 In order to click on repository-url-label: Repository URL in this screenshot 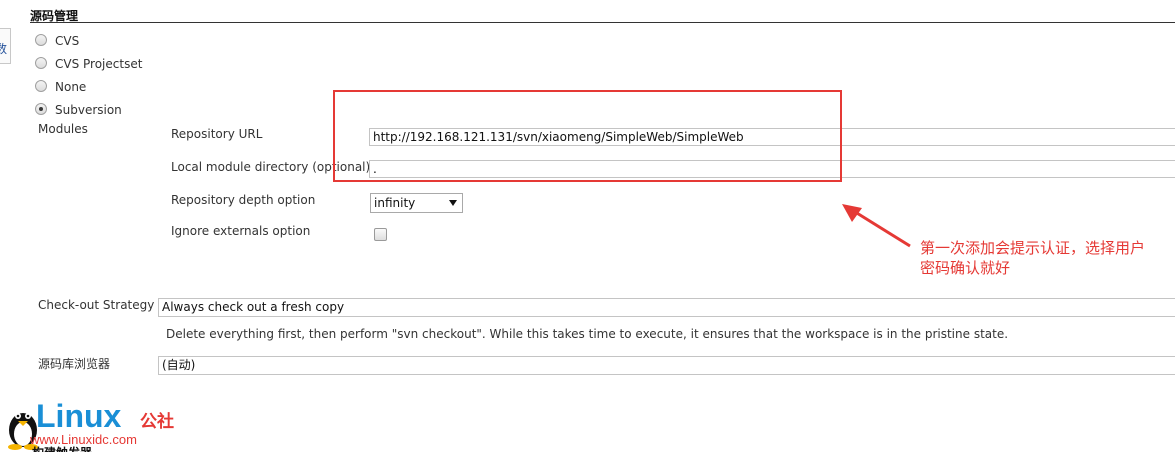, I will do `click(217, 134)`.